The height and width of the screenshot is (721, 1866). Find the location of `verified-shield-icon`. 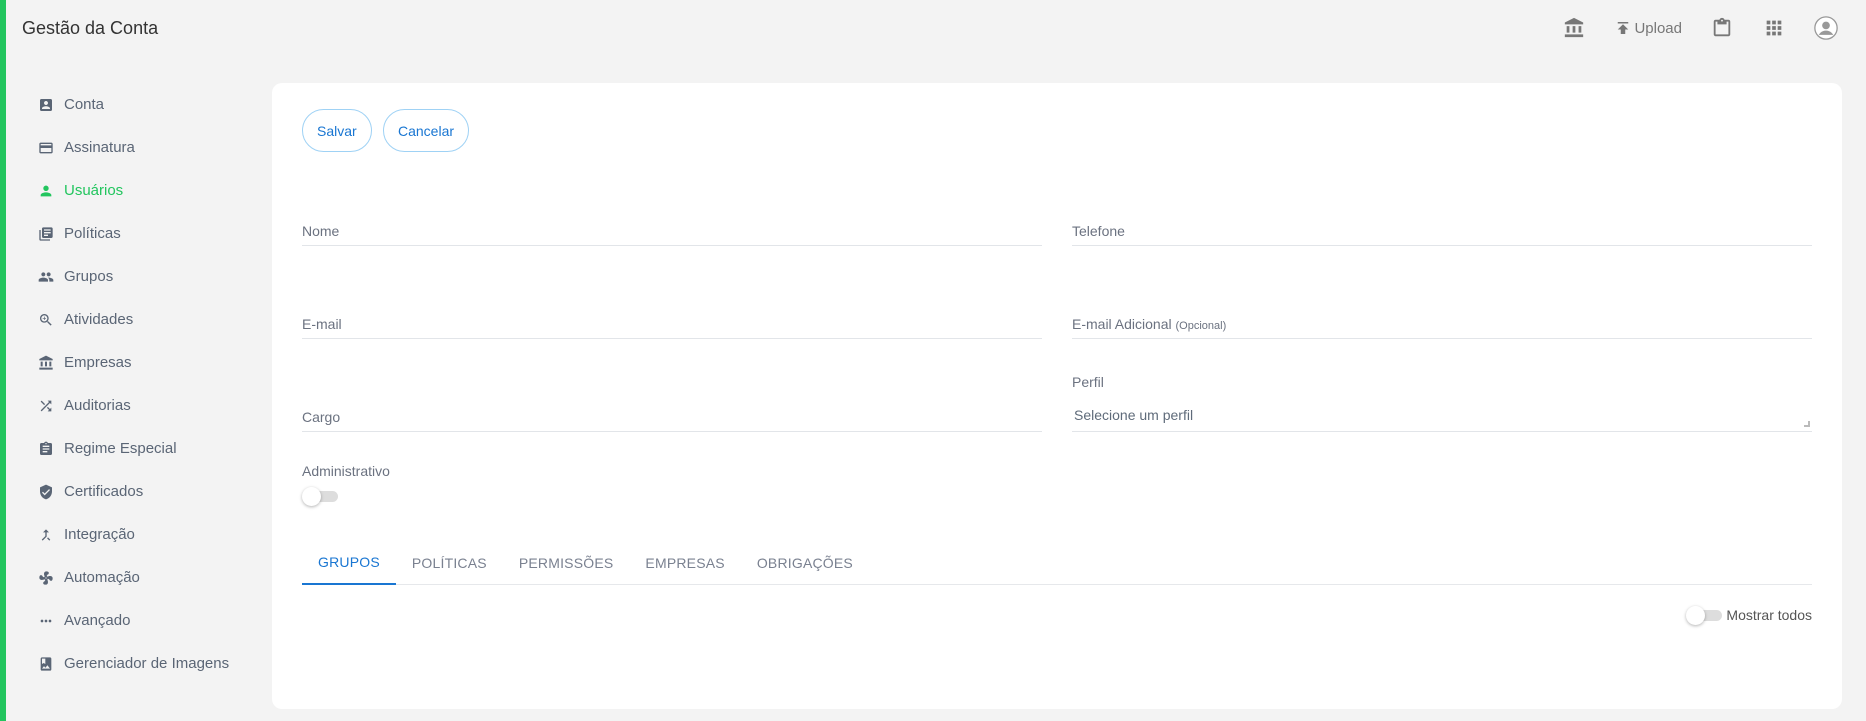

verified-shield-icon is located at coordinates (46, 491).